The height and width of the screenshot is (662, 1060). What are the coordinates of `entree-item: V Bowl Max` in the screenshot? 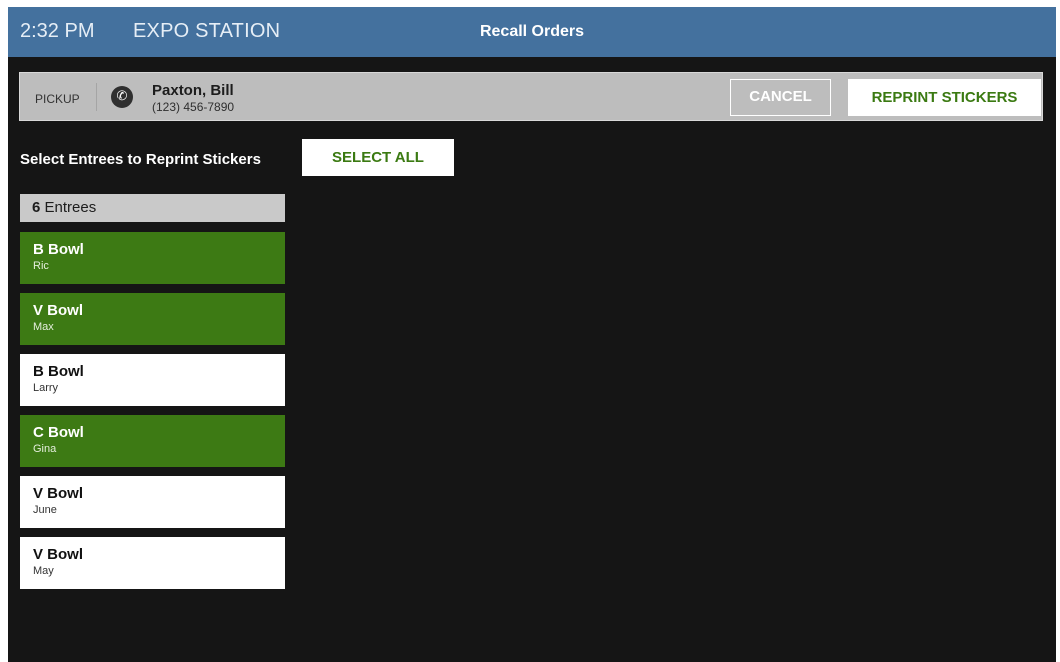 It's located at (152, 319).